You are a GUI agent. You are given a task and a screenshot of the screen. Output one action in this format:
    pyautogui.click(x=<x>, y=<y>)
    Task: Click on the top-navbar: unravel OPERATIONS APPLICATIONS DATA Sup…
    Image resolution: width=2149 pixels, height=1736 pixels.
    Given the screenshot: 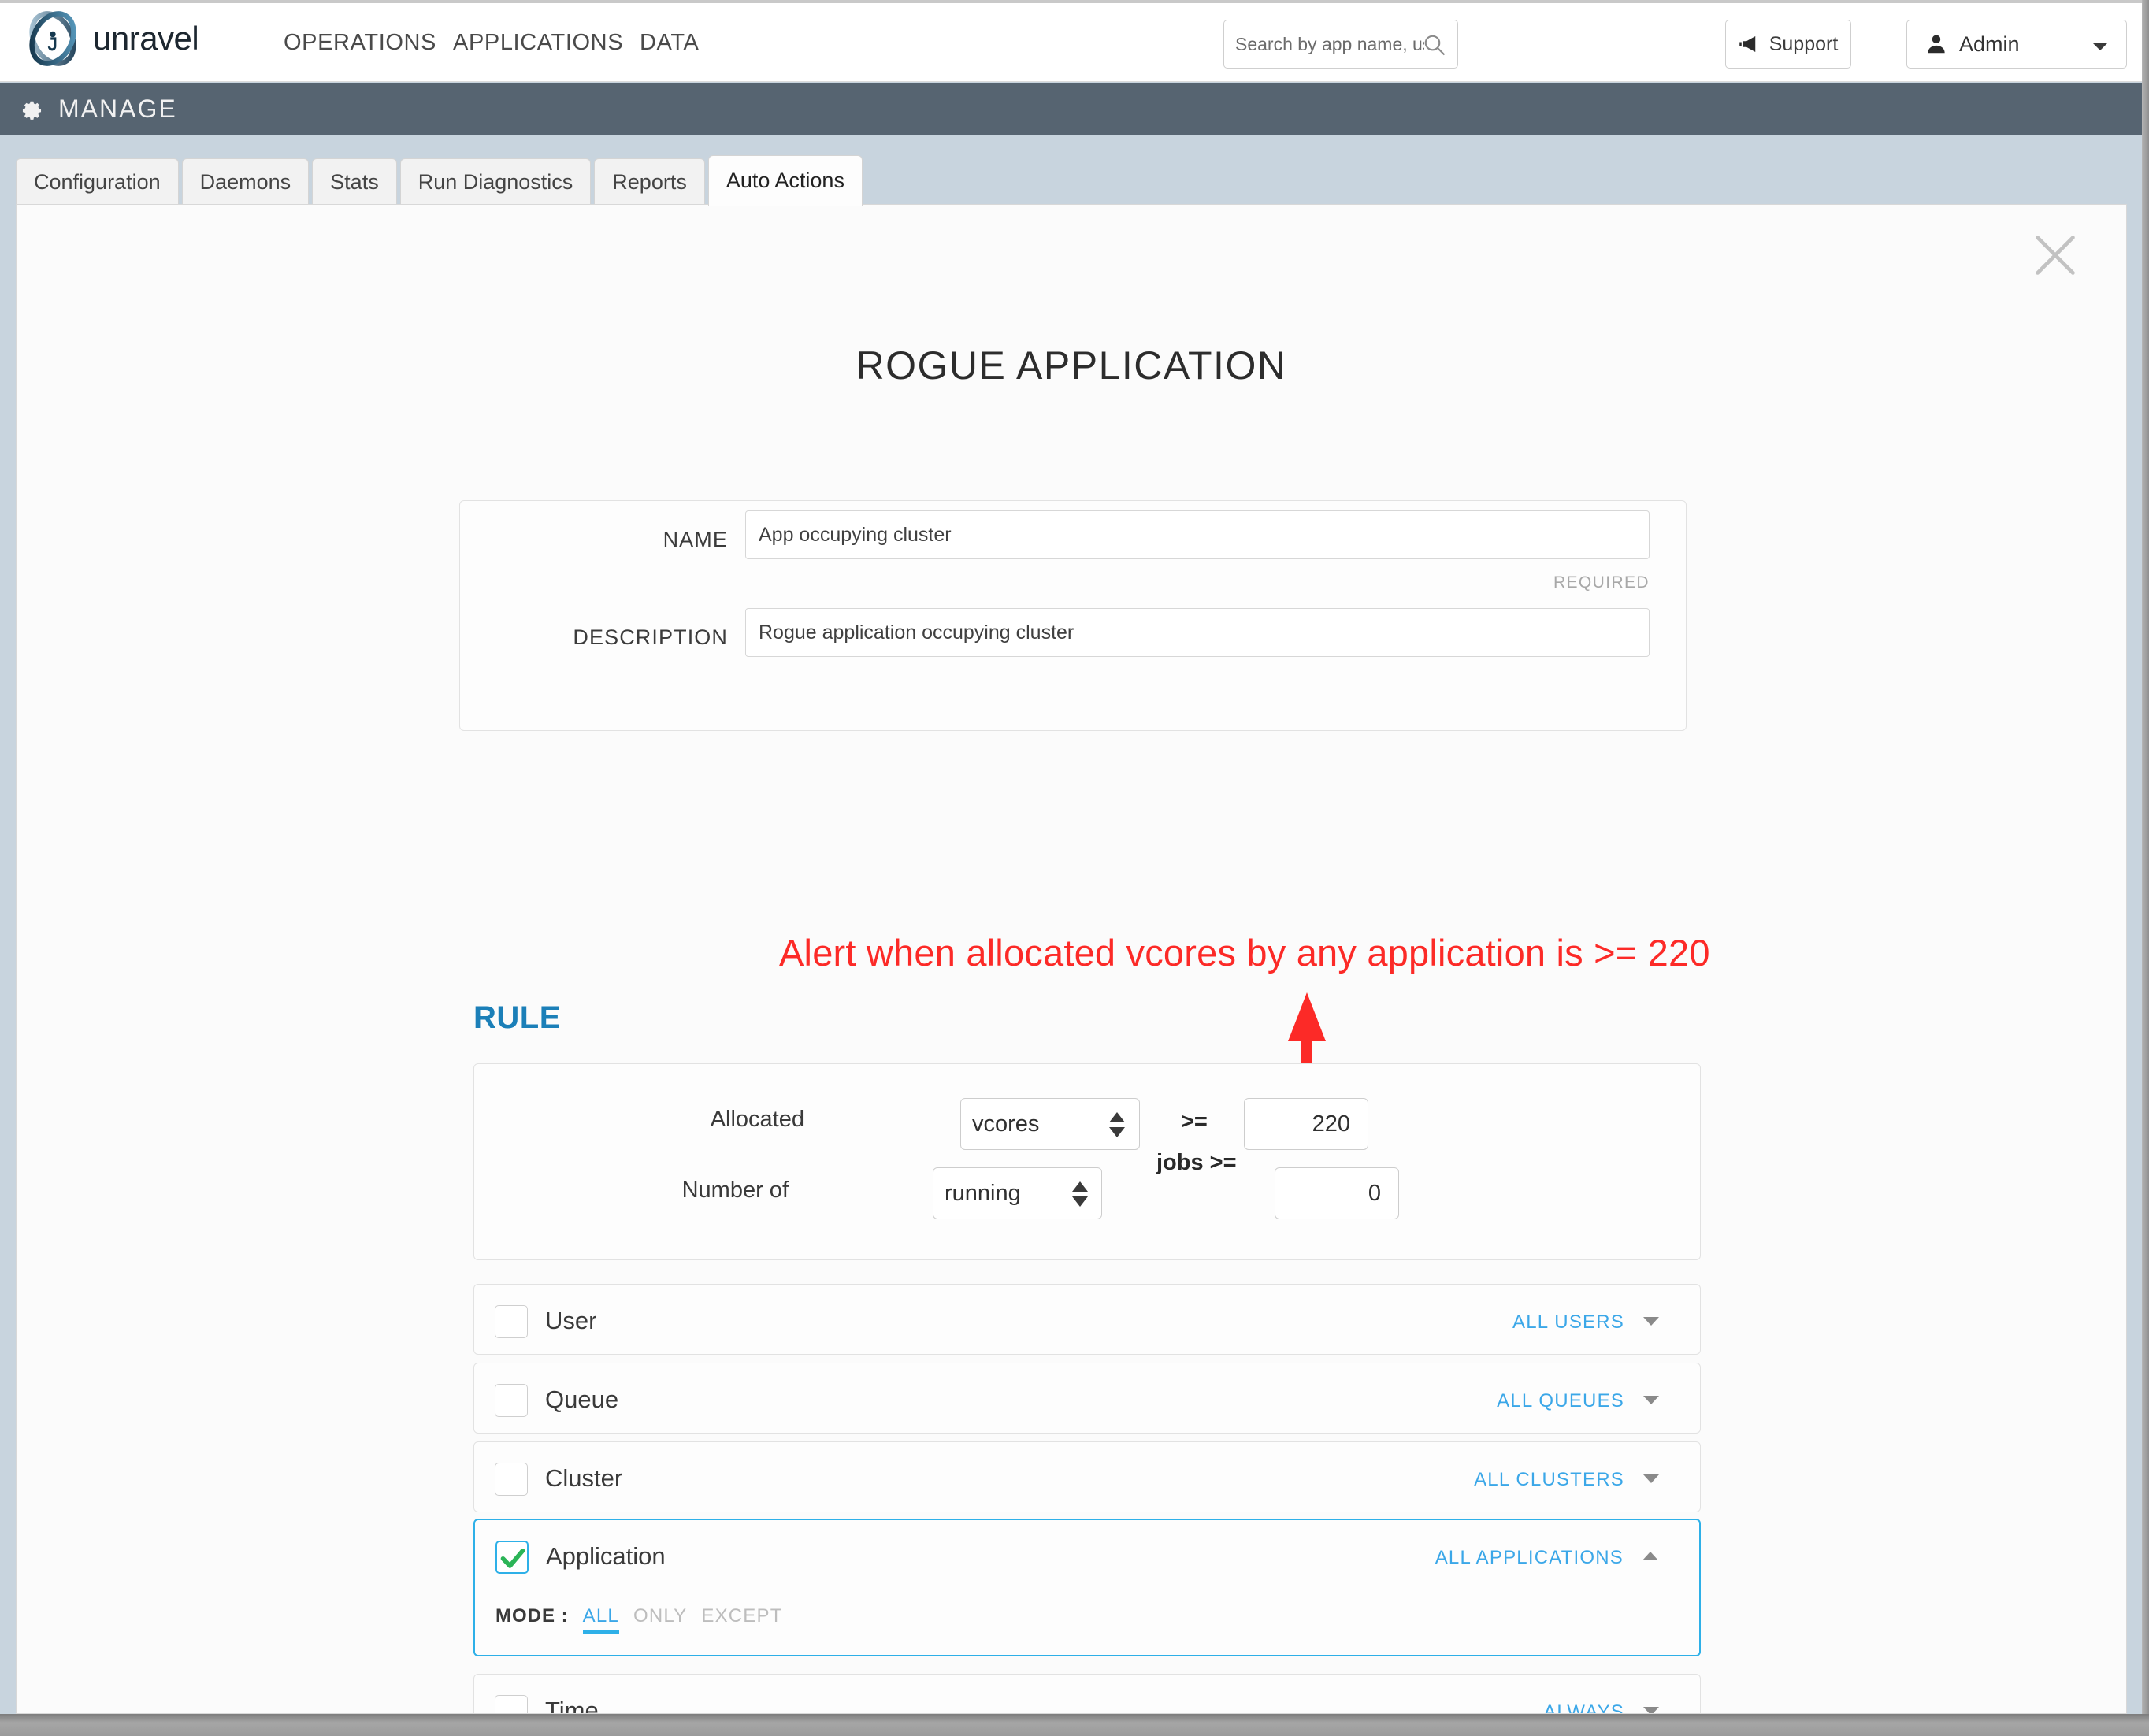 What is the action you would take?
    pyautogui.click(x=1071, y=42)
    